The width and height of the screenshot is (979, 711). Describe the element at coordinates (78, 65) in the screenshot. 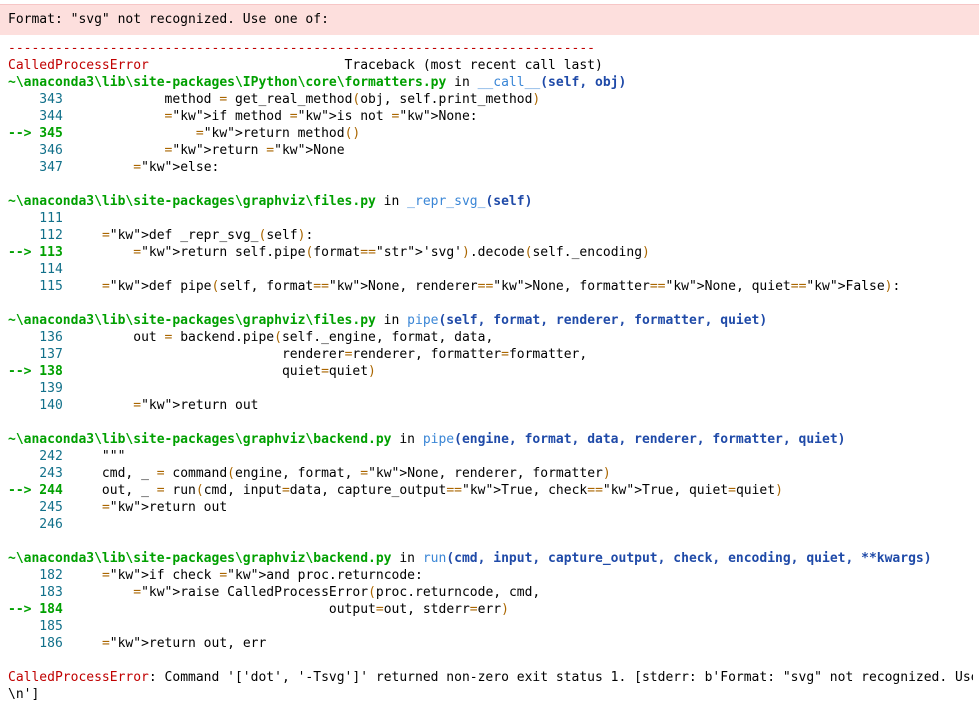

I see `error-name: CalledProcessError` at that location.